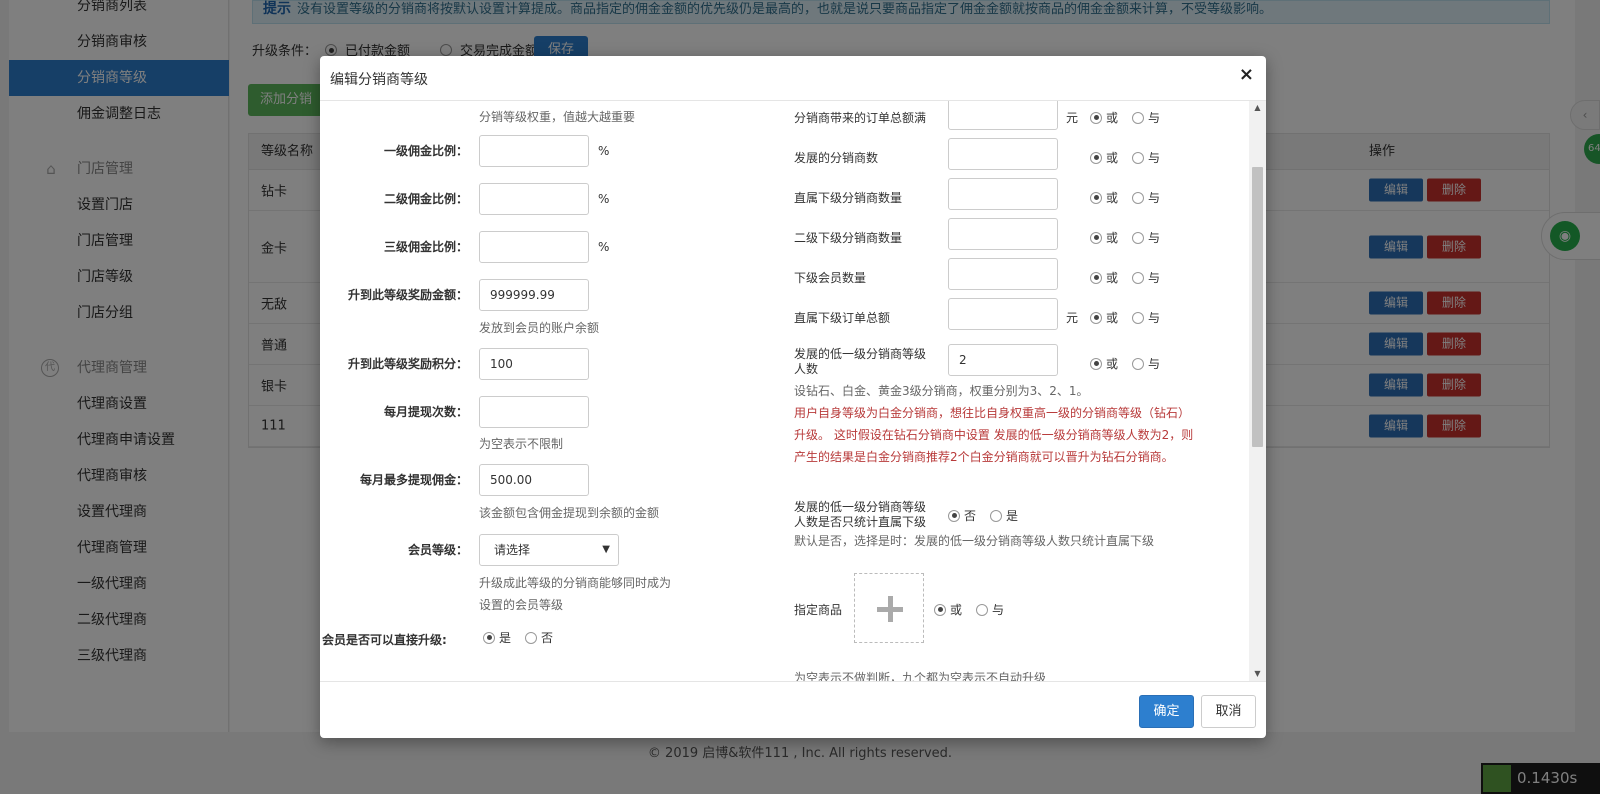  What do you see at coordinates (384, 640) in the screenshot?
I see `direct-upgrade-label: 会员是否可以直接升级:` at bounding box center [384, 640].